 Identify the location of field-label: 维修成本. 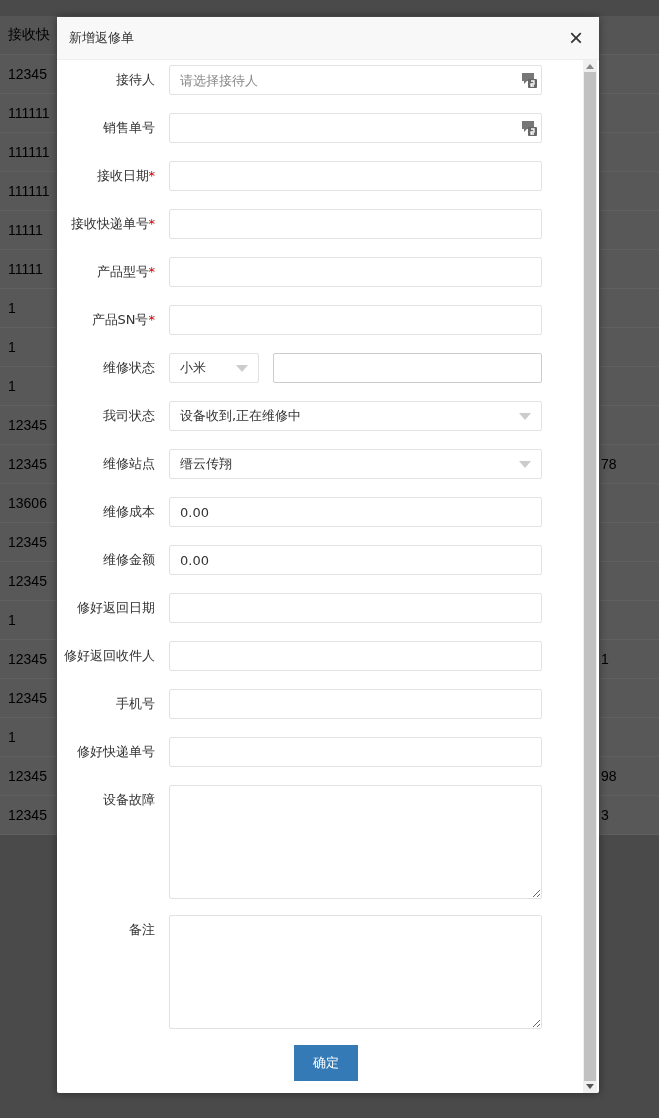
(129, 512).